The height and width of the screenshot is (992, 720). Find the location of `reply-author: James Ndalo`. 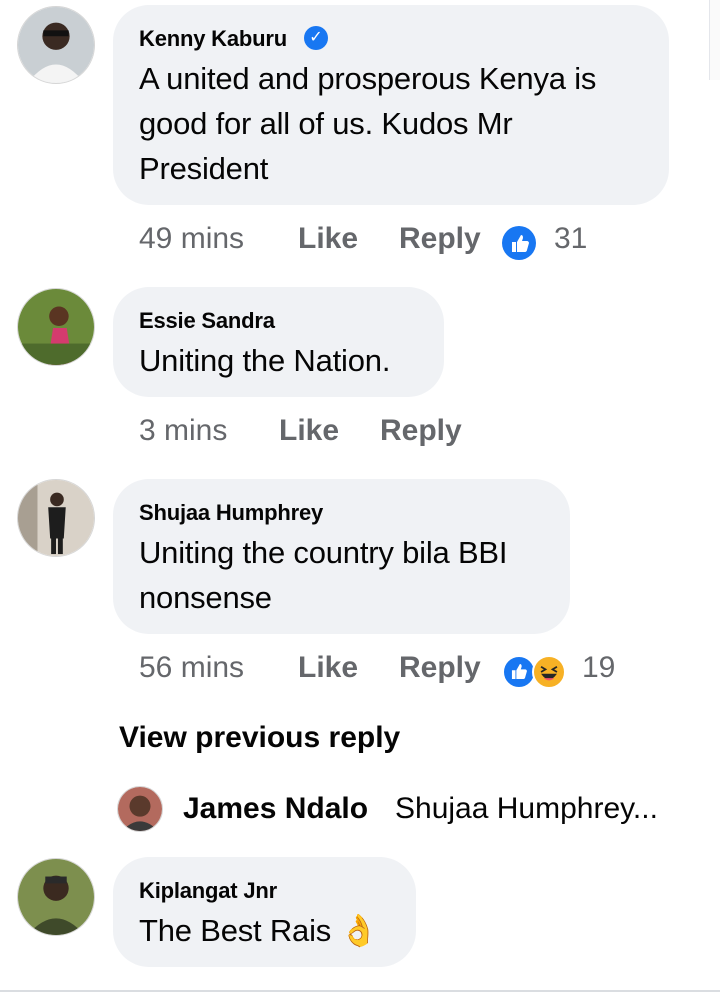

reply-author: James Ndalo is located at coordinates (275, 809).